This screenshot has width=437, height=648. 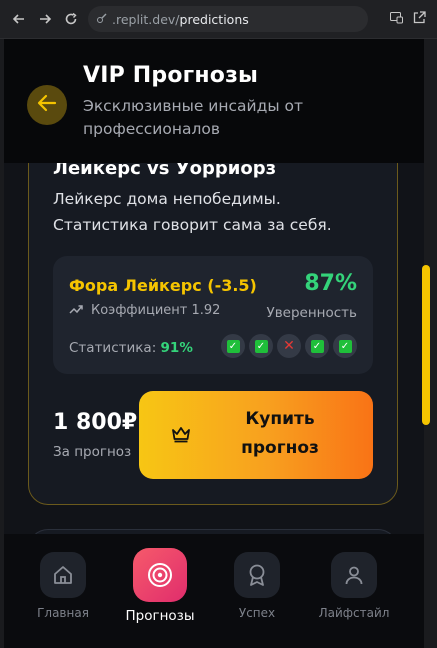 I want to click on page-title: VIP Прогнозы, so click(x=171, y=75).